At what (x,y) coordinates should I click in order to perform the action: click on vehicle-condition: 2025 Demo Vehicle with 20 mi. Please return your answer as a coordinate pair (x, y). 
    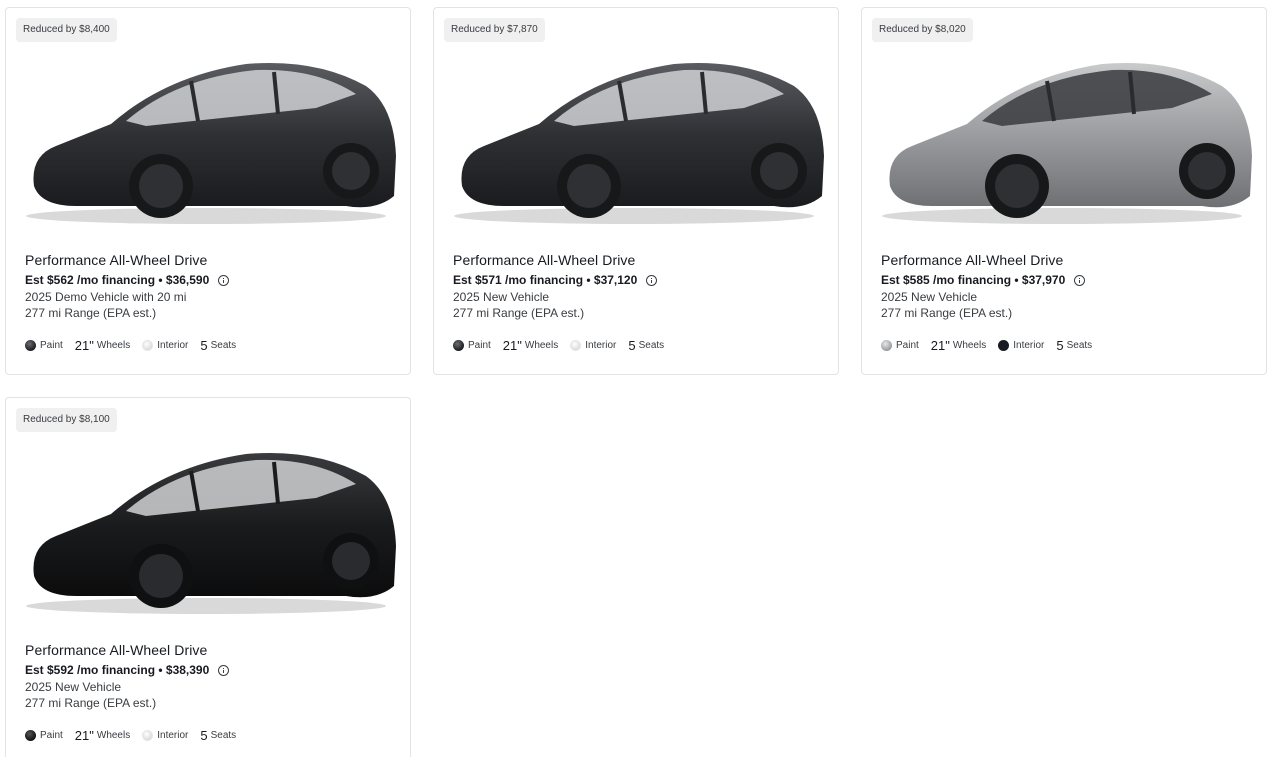
    Looking at the image, I should click on (106, 297).